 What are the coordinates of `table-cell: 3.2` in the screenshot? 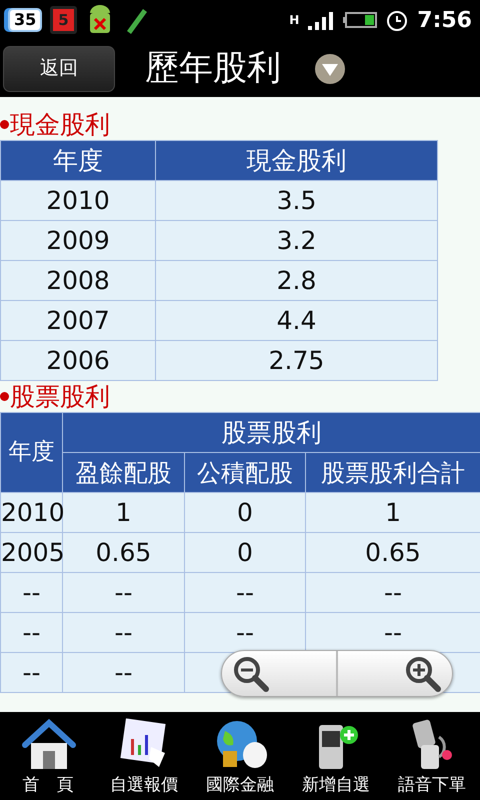 It's located at (297, 240).